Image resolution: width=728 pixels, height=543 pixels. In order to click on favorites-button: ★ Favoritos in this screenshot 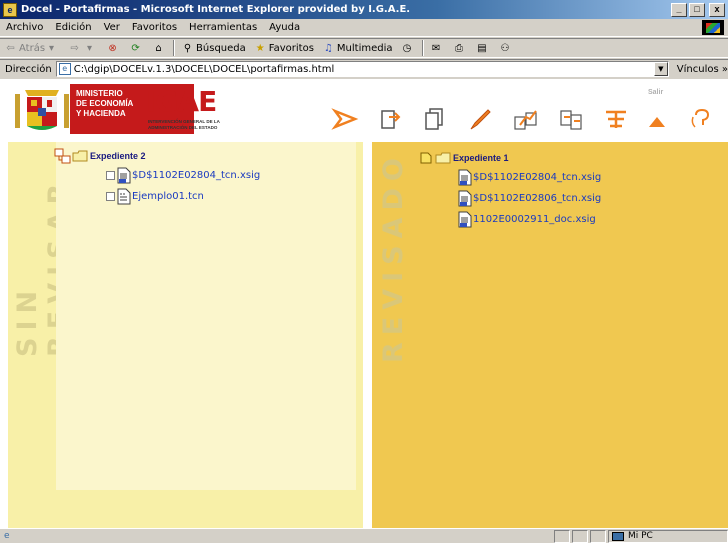, I will do `click(284, 48)`.